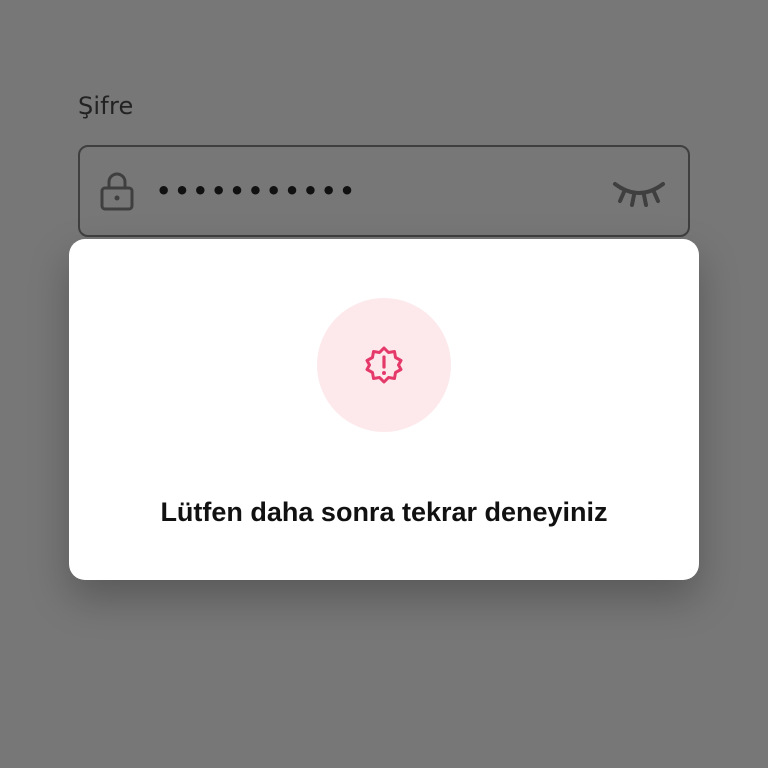  Describe the element at coordinates (384, 191) in the screenshot. I see `password-field: •••••••••••` at that location.